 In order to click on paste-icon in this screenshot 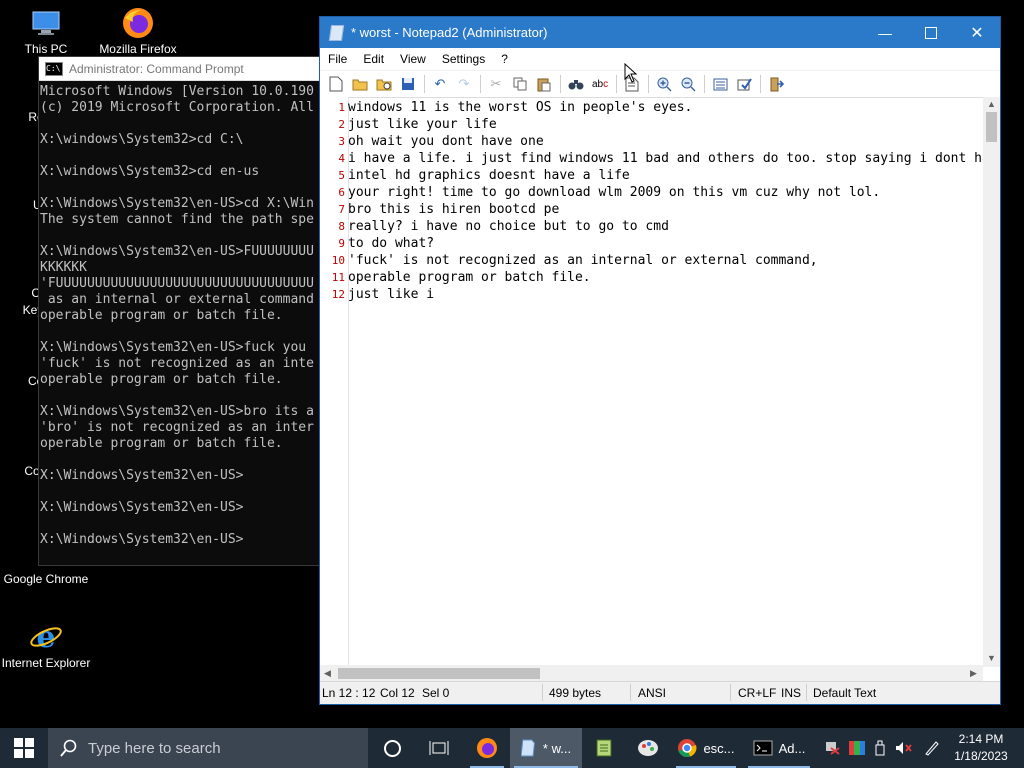, I will do `click(544, 84)`.